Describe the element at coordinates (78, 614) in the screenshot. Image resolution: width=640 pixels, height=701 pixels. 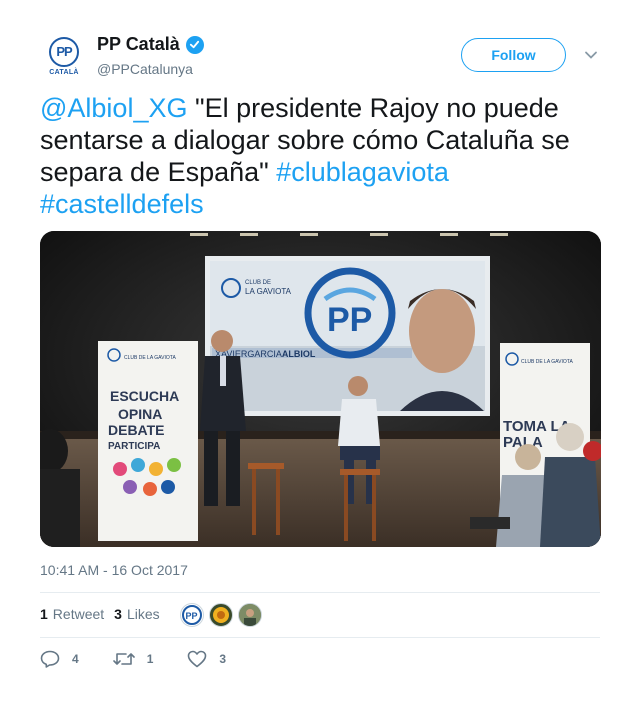
I see `retweets-label: Retweet` at that location.